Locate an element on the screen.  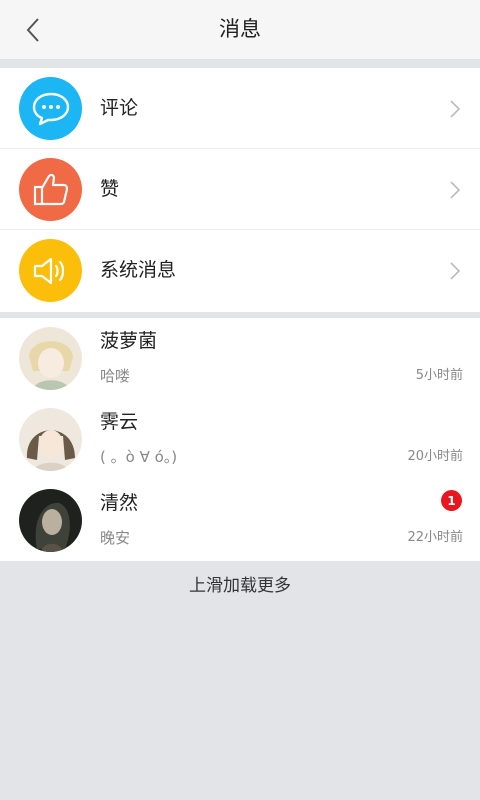
contact-name: 菠萝菌 is located at coordinates (129, 341).